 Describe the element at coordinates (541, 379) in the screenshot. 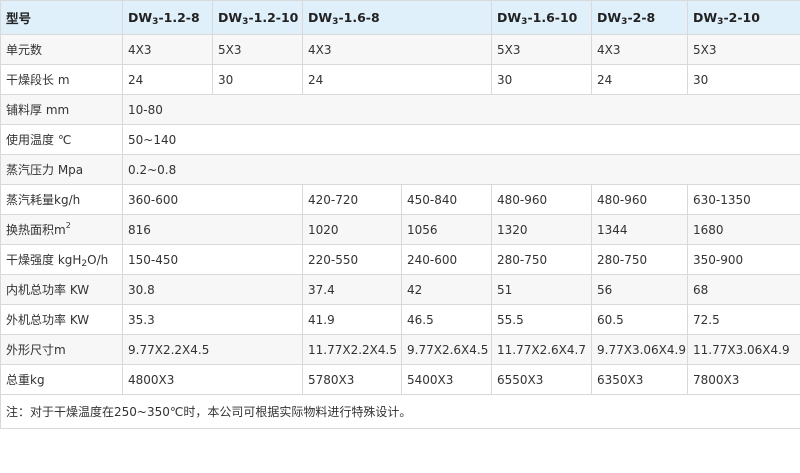

I see `cell: 6550X3` at that location.